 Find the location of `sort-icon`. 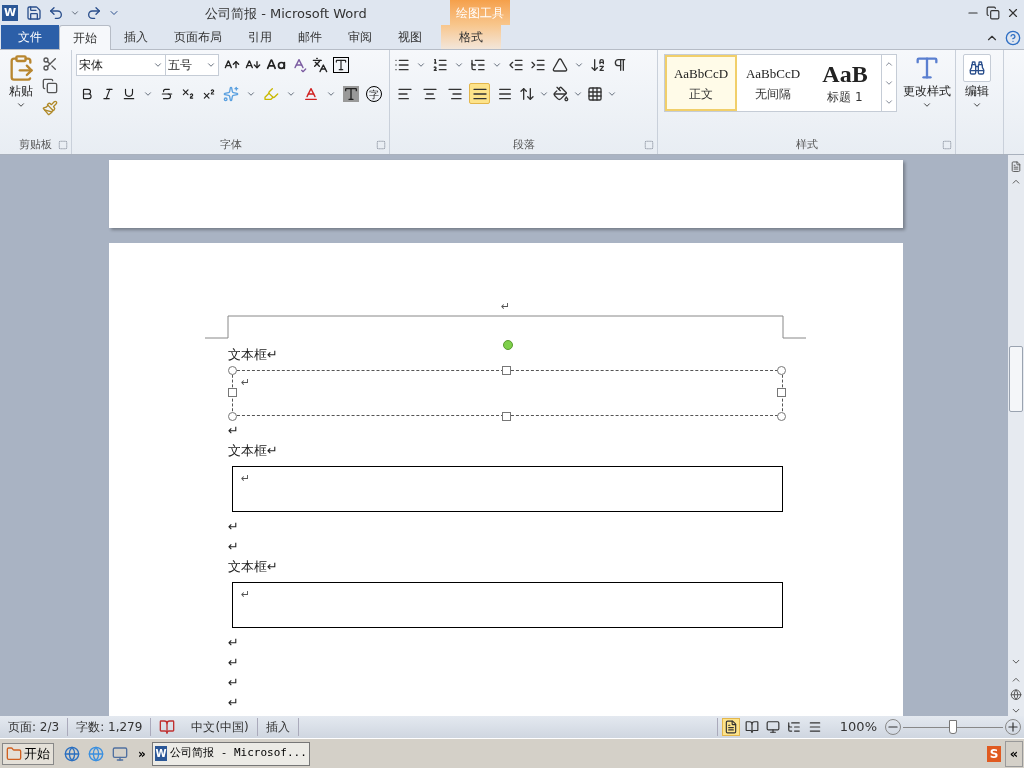

sort-icon is located at coordinates (598, 65).